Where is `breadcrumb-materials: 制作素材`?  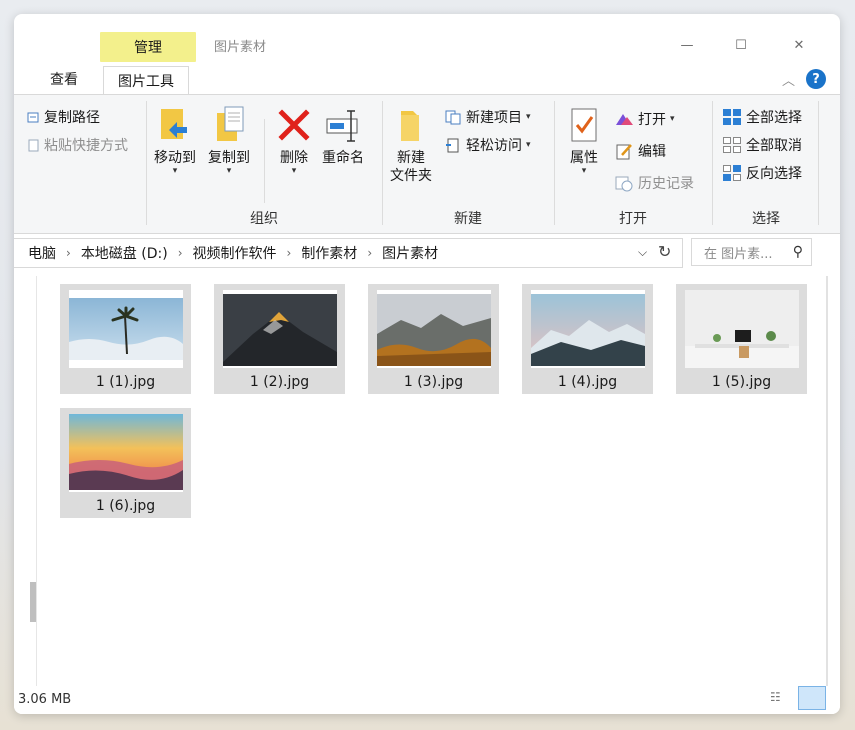
breadcrumb-materials: 制作素材 is located at coordinates (329, 253).